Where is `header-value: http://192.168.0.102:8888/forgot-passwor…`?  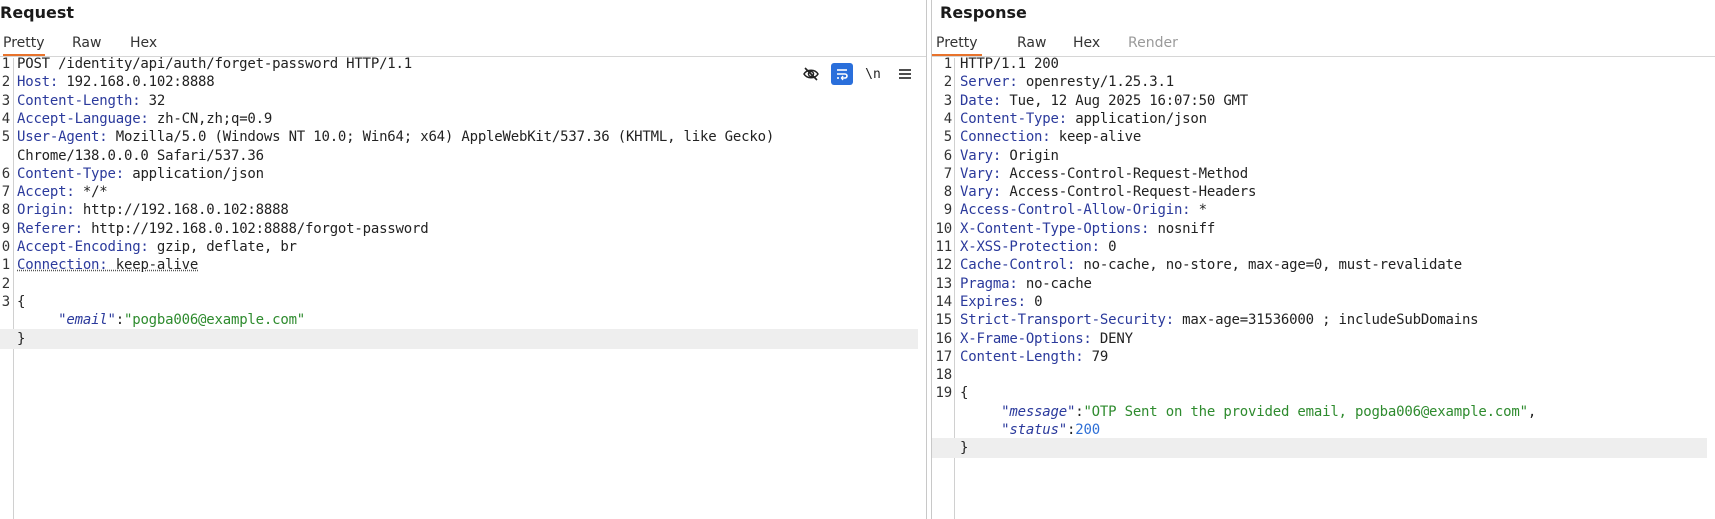
header-value: http://192.168.0.102:8888/forgot-passwor… is located at coordinates (255, 228).